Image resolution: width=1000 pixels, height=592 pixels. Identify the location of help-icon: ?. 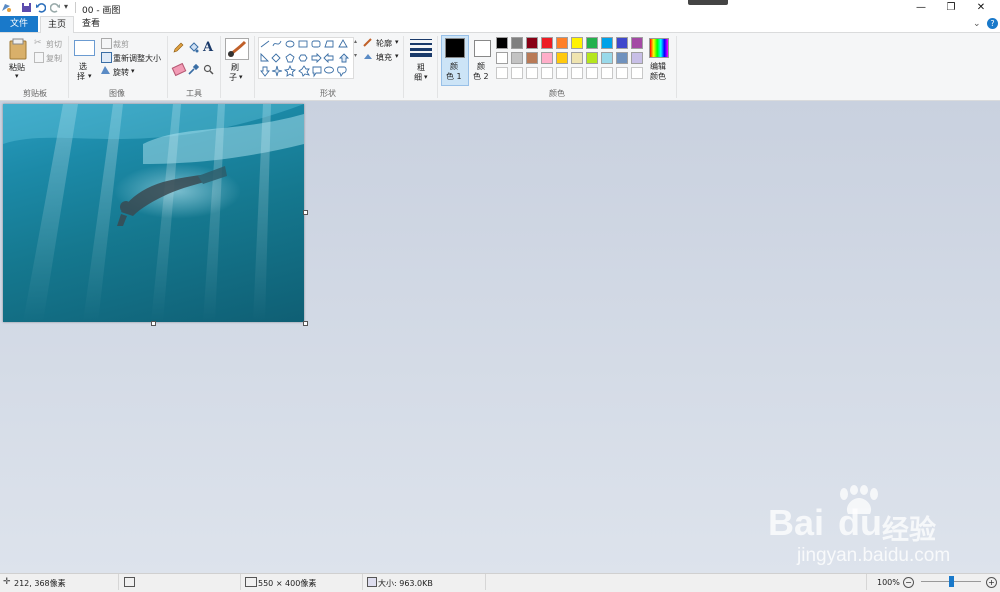
(992, 23).